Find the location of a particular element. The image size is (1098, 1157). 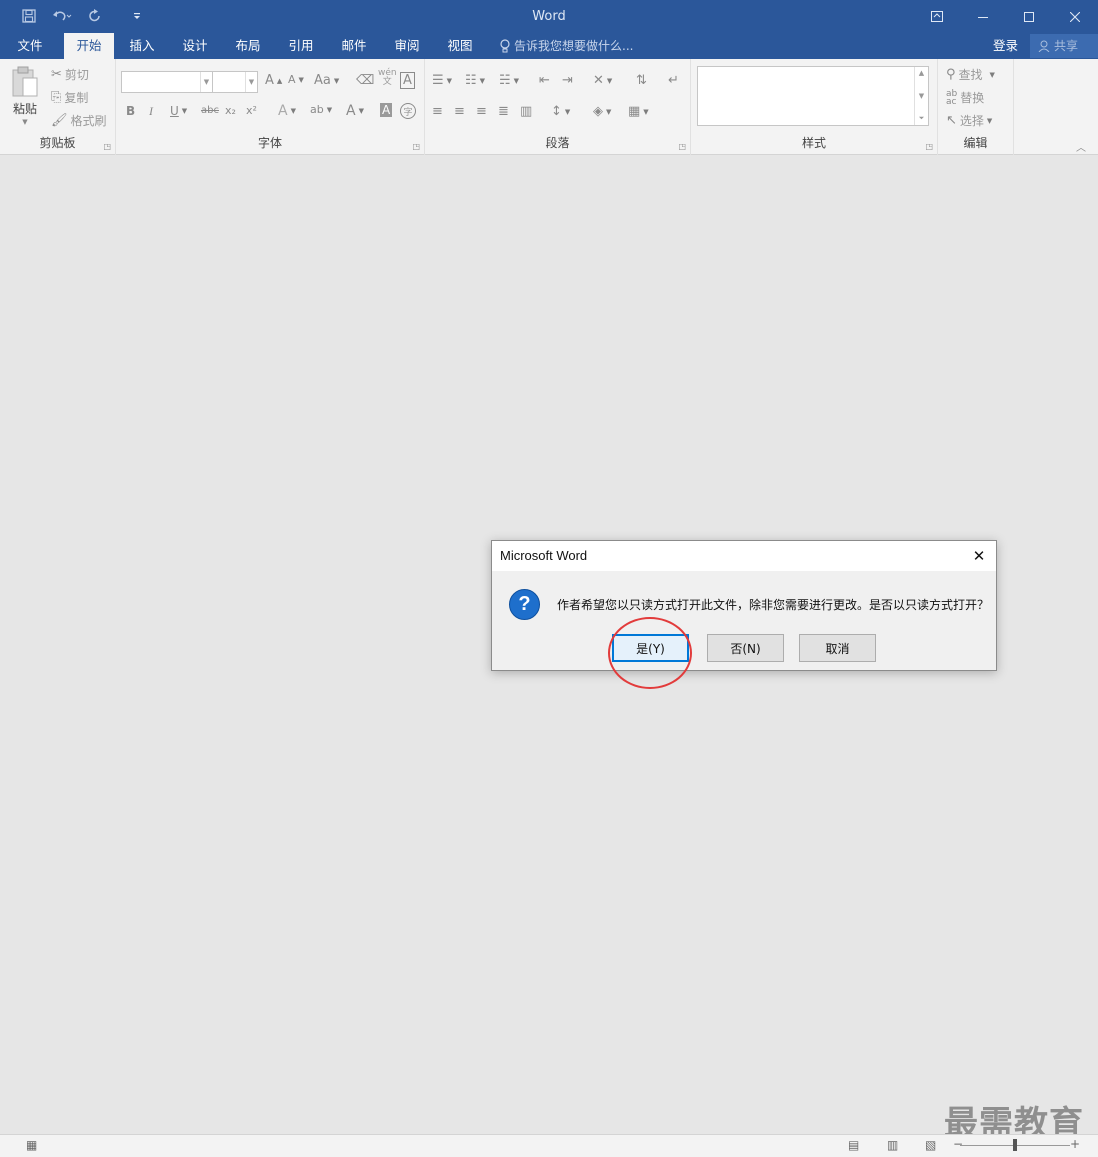

align-right-button: ≡ is located at coordinates (481, 111).